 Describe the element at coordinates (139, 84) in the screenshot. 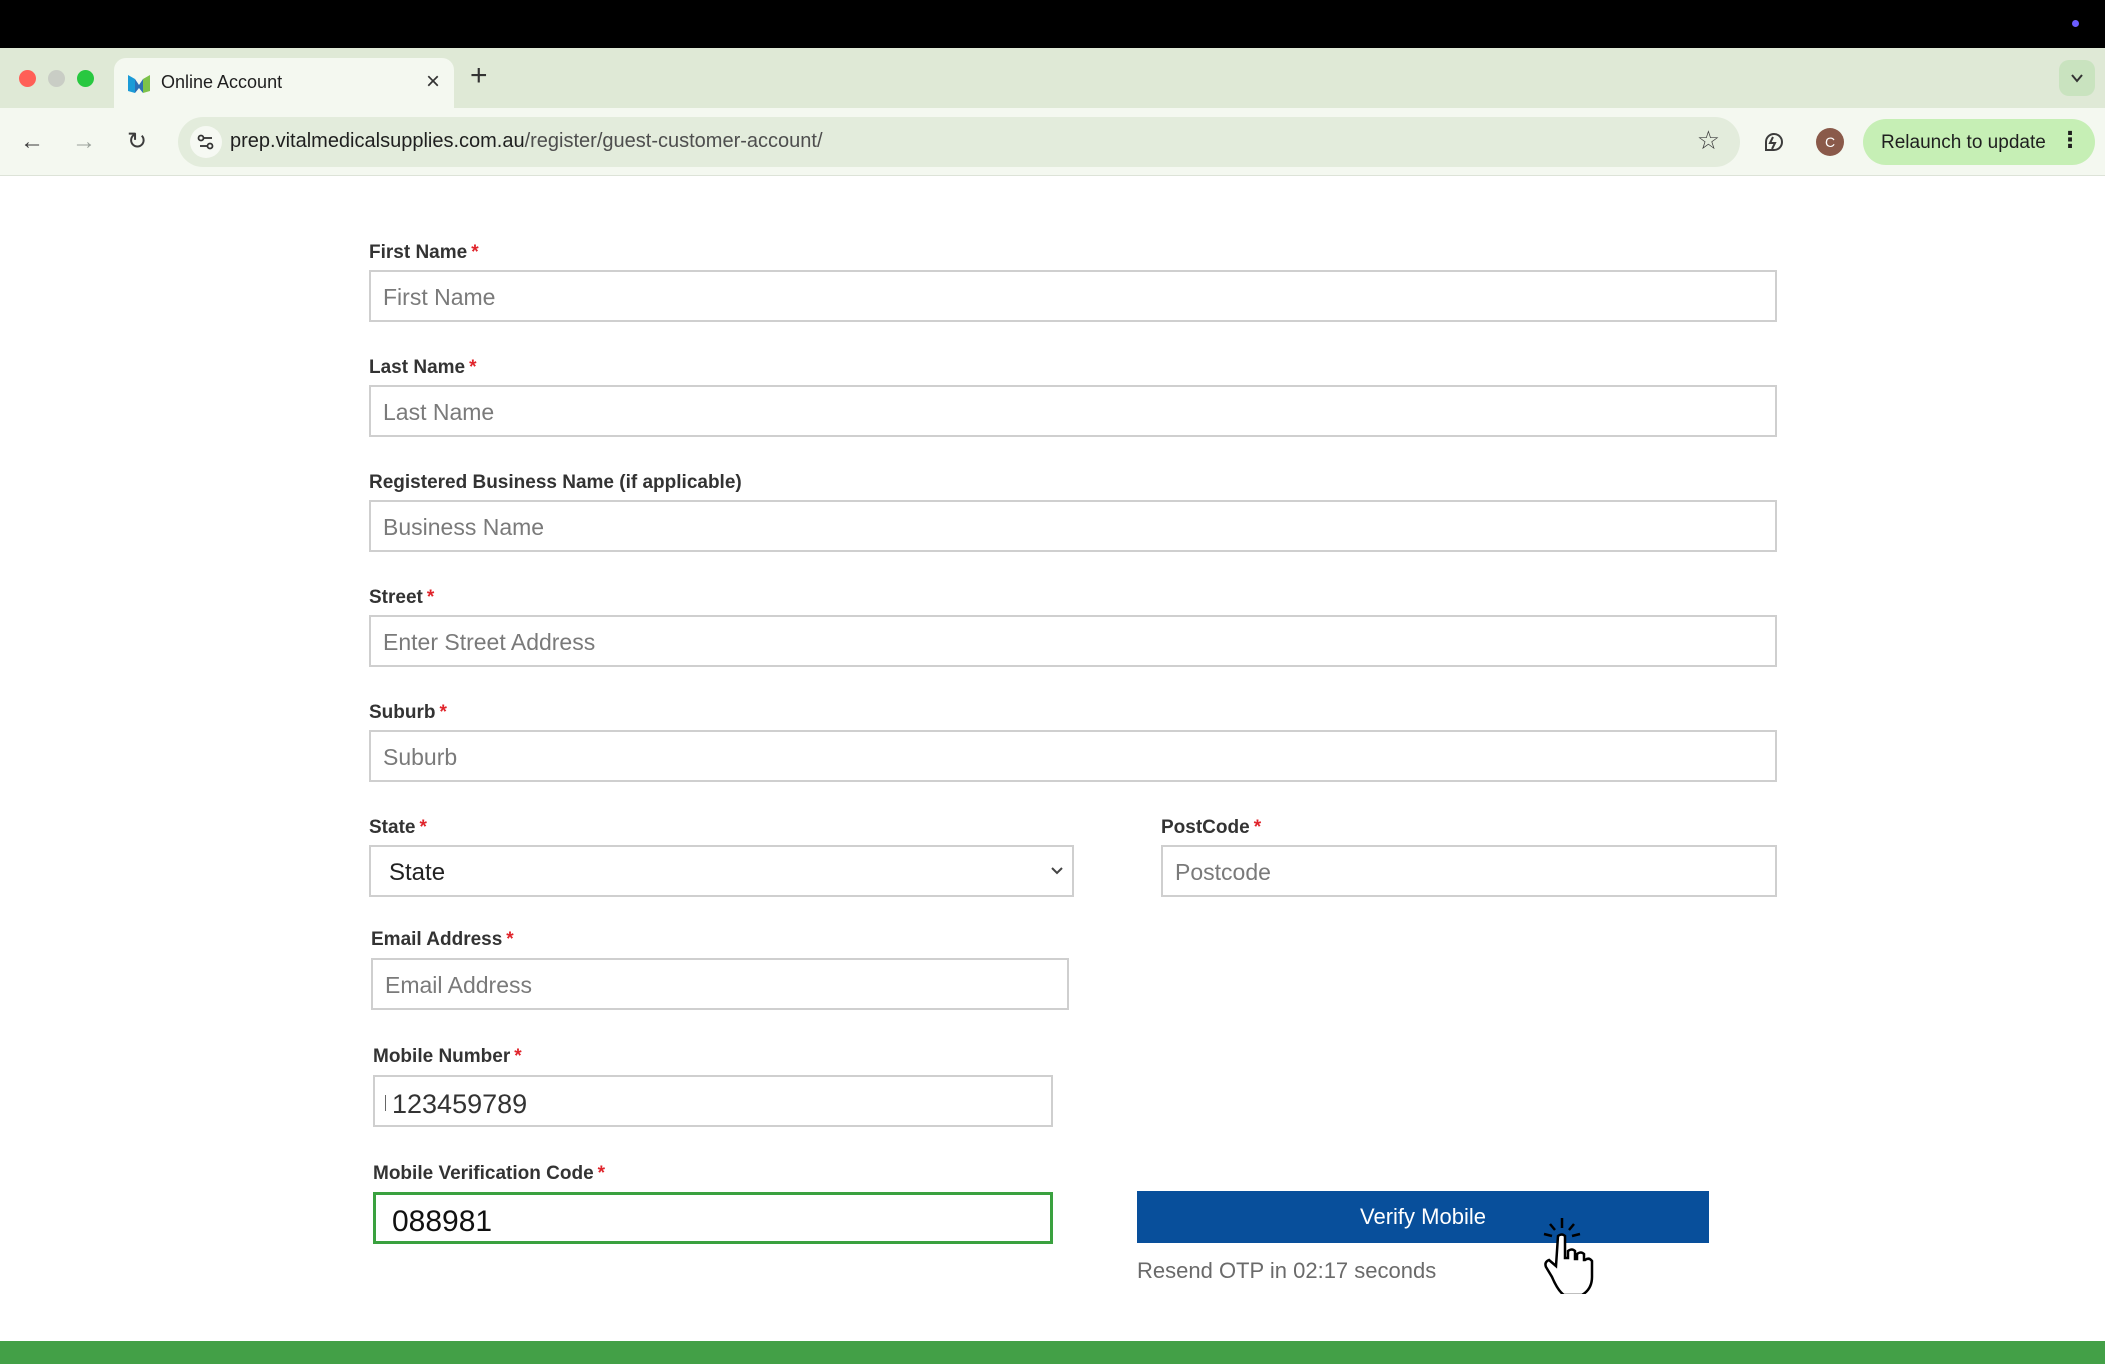

I see `favicon-icon` at that location.